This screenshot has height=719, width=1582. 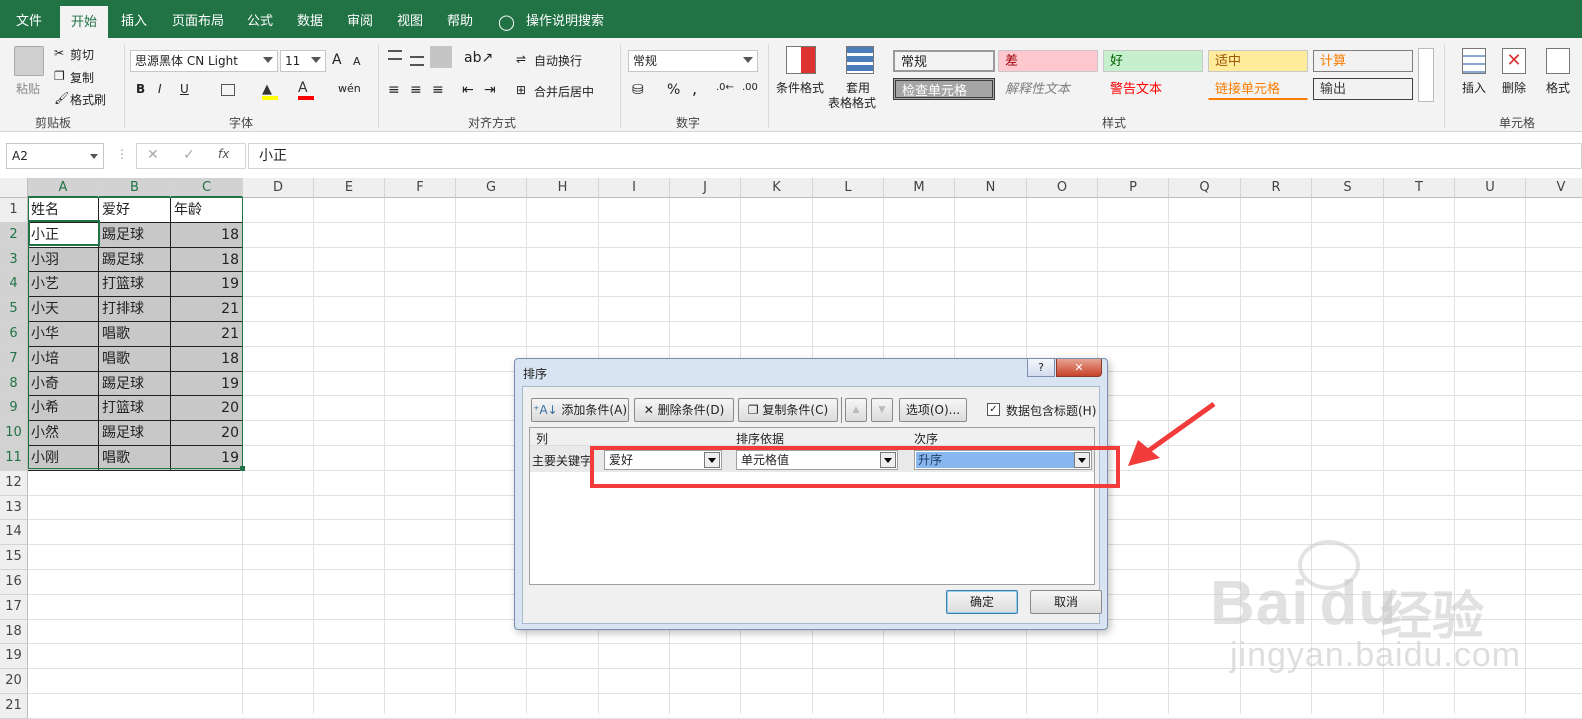 What do you see at coordinates (800, 87) in the screenshot?
I see `conditional-format-button: 条件格式` at bounding box center [800, 87].